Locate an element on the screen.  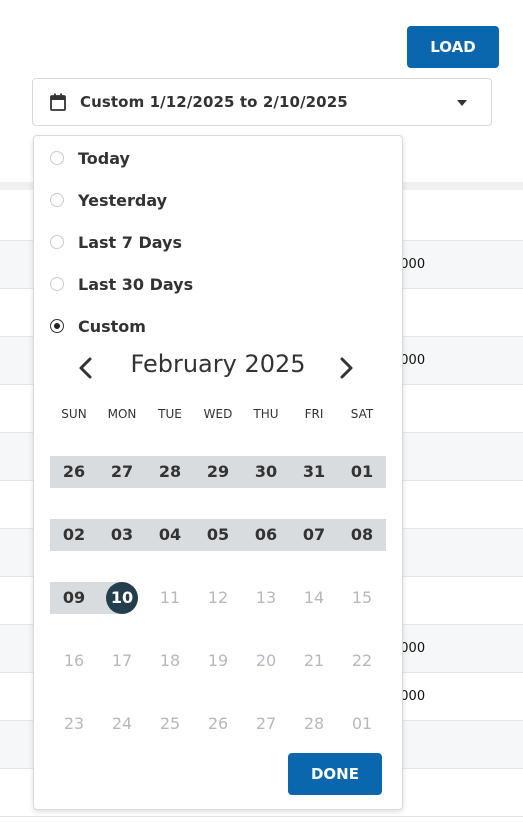
load-button: LOAD is located at coordinates (453, 47).